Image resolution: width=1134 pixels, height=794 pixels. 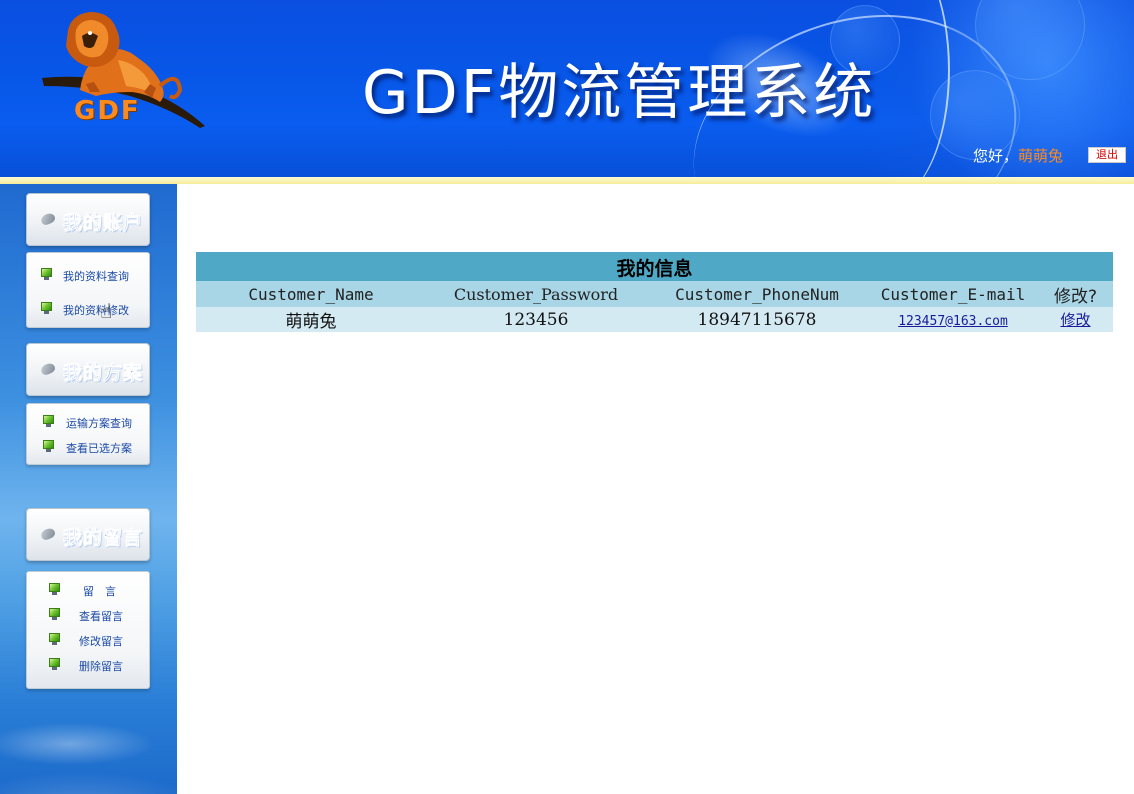 I want to click on logo-text: GDF, so click(x=107, y=111).